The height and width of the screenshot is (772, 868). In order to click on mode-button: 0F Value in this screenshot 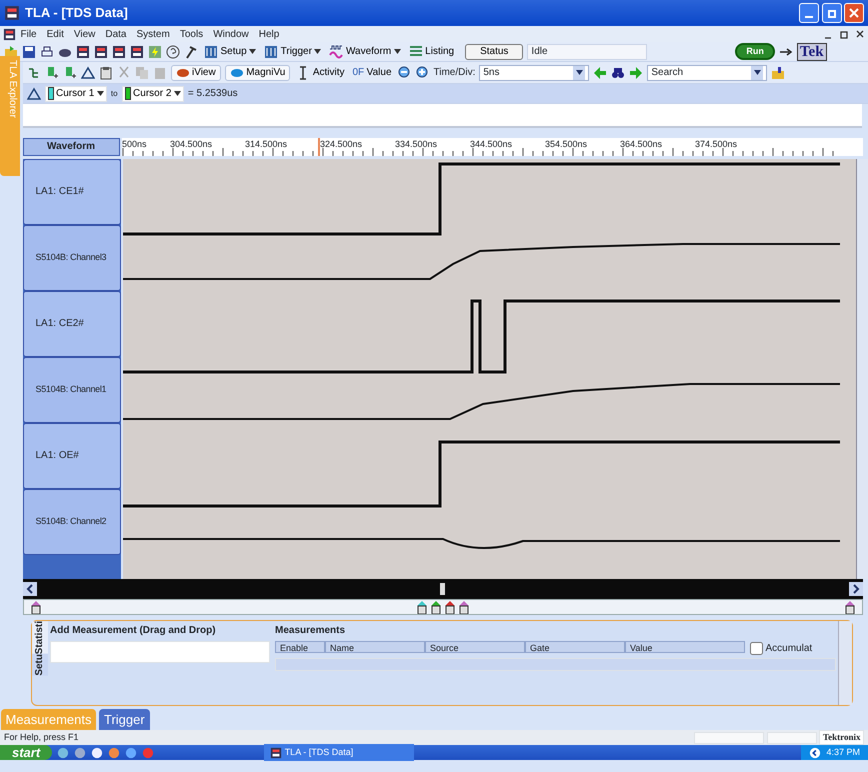, I will do `click(372, 73)`.